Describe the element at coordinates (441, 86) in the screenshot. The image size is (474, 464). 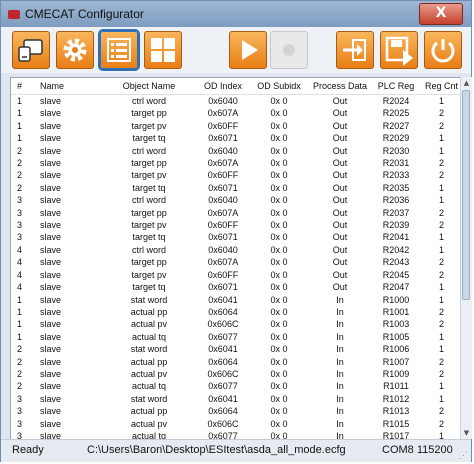
I see `column-header-reg-cnt: Reg Cnt` at that location.